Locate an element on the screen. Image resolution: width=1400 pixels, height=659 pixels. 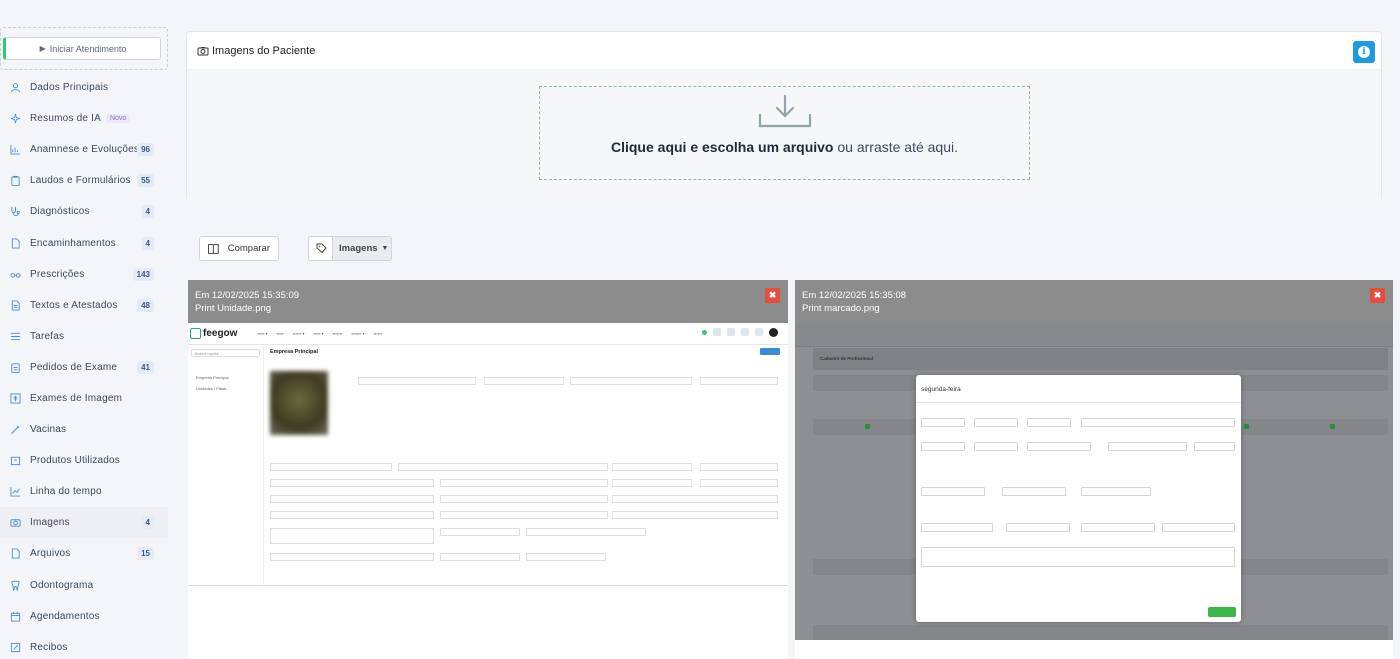
sidebar-item: Linha do tempo is located at coordinates (84, 491).